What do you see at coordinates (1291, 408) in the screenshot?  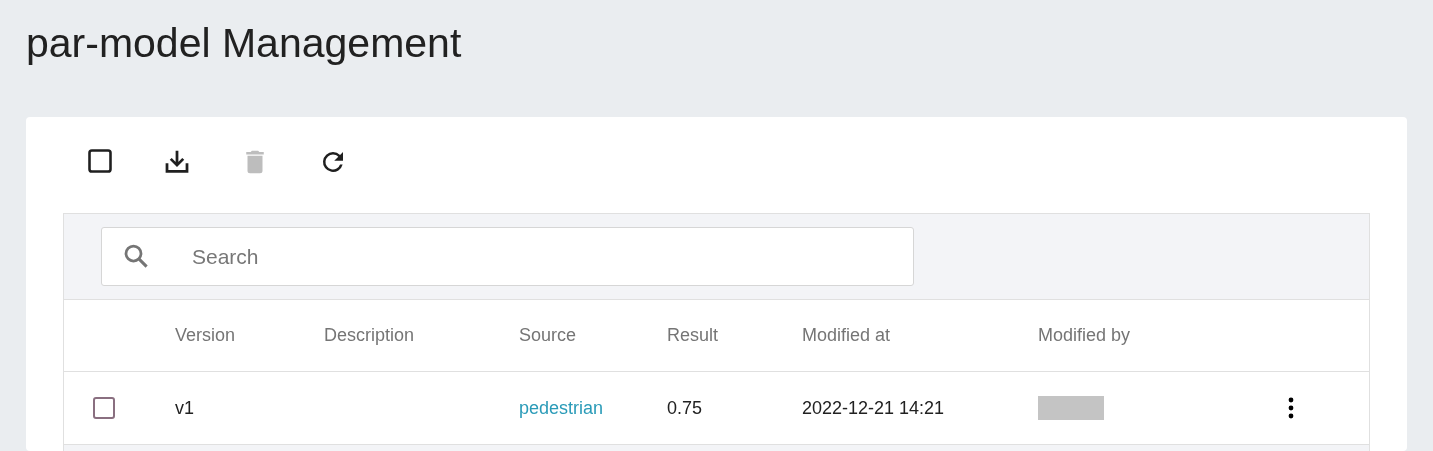 I see `more-icon` at bounding box center [1291, 408].